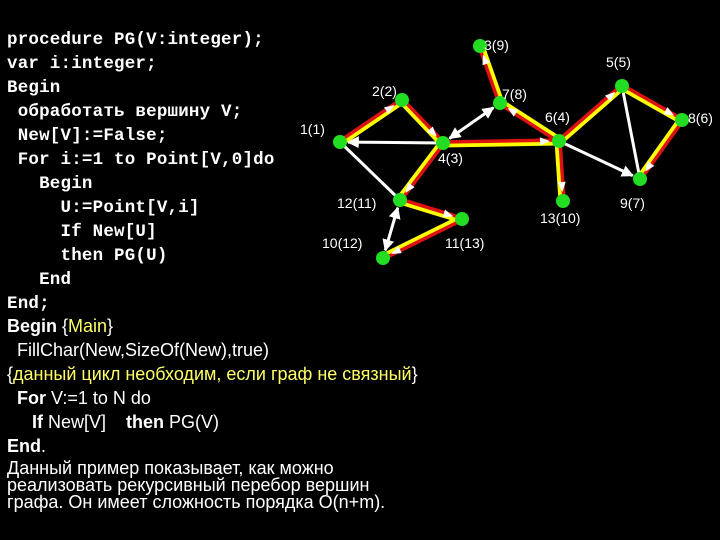 This screenshot has height=540, width=720. What do you see at coordinates (384, 91) in the screenshot?
I see `graph-node-label: 2(2)` at bounding box center [384, 91].